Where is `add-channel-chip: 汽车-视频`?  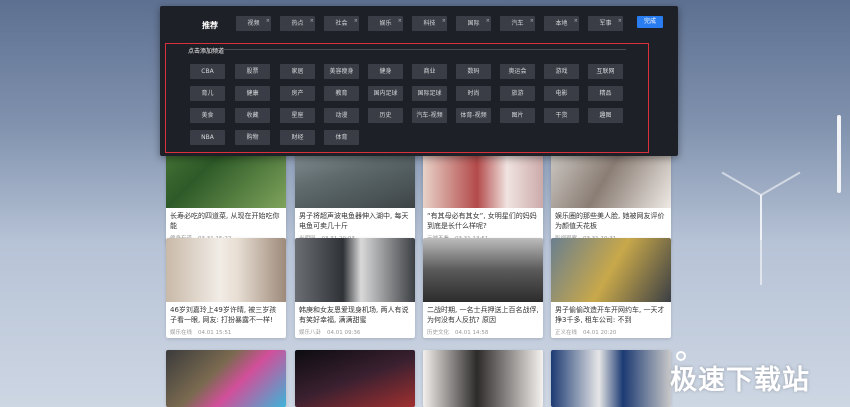
add-channel-chip: 汽车-视频 is located at coordinates (429, 115).